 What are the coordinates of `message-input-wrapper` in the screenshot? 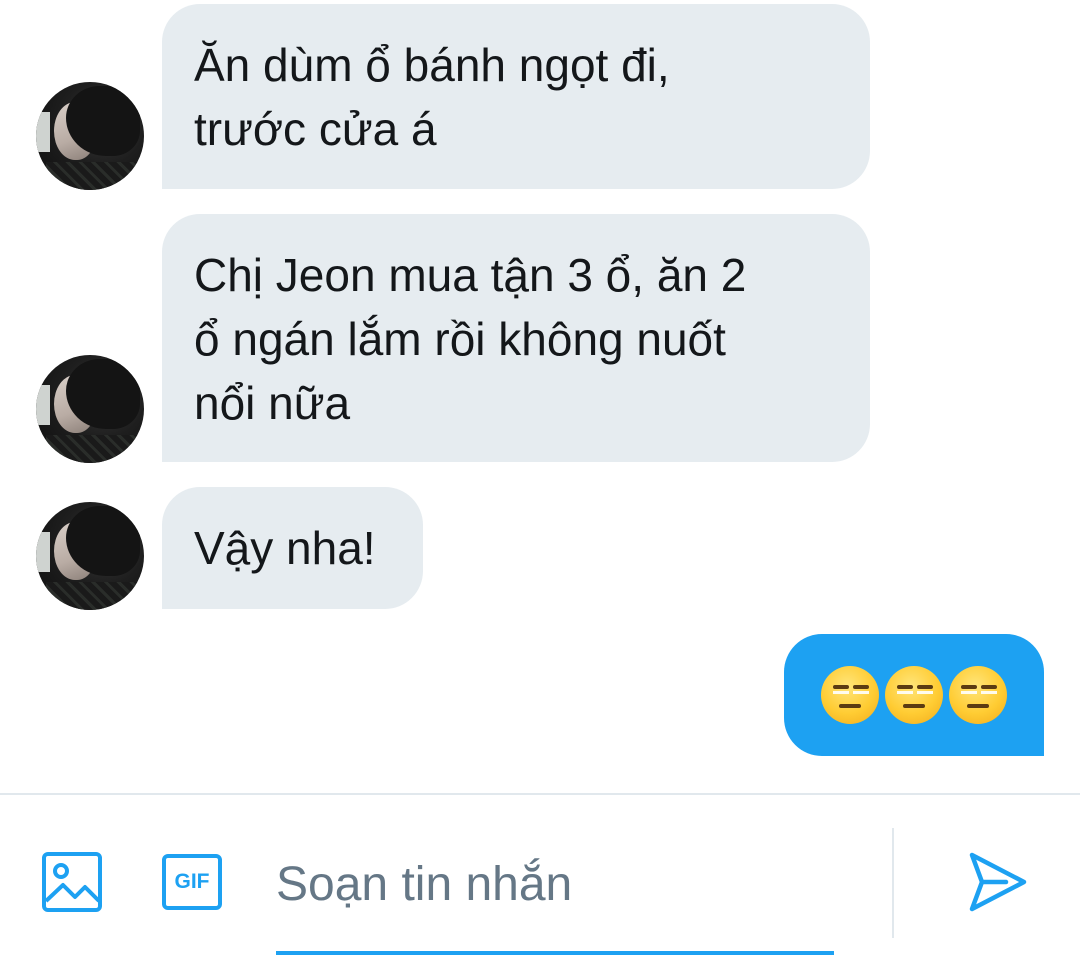 It's located at (555, 890).